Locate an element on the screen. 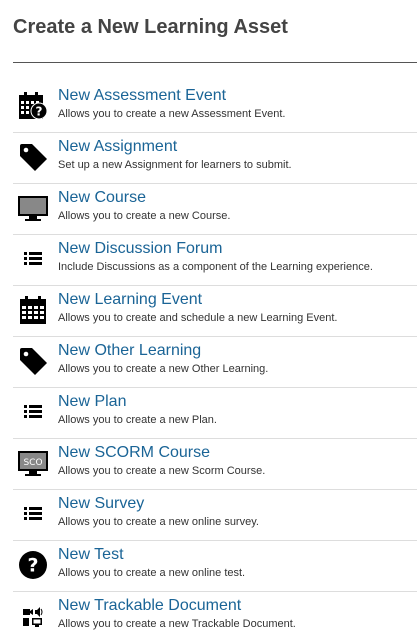  monitor-icon is located at coordinates (33, 208).